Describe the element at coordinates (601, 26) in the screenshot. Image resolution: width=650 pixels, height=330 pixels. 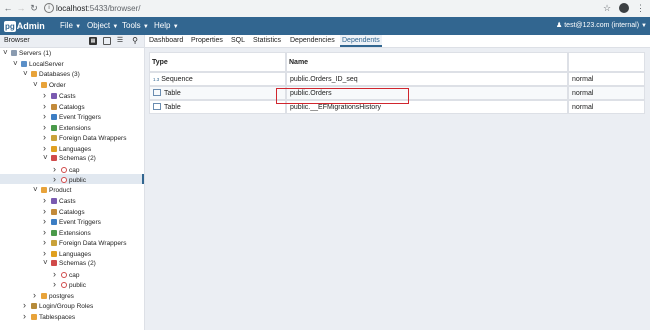
I see `user-menu: ♟ test@123.com (internal) ▼` at that location.